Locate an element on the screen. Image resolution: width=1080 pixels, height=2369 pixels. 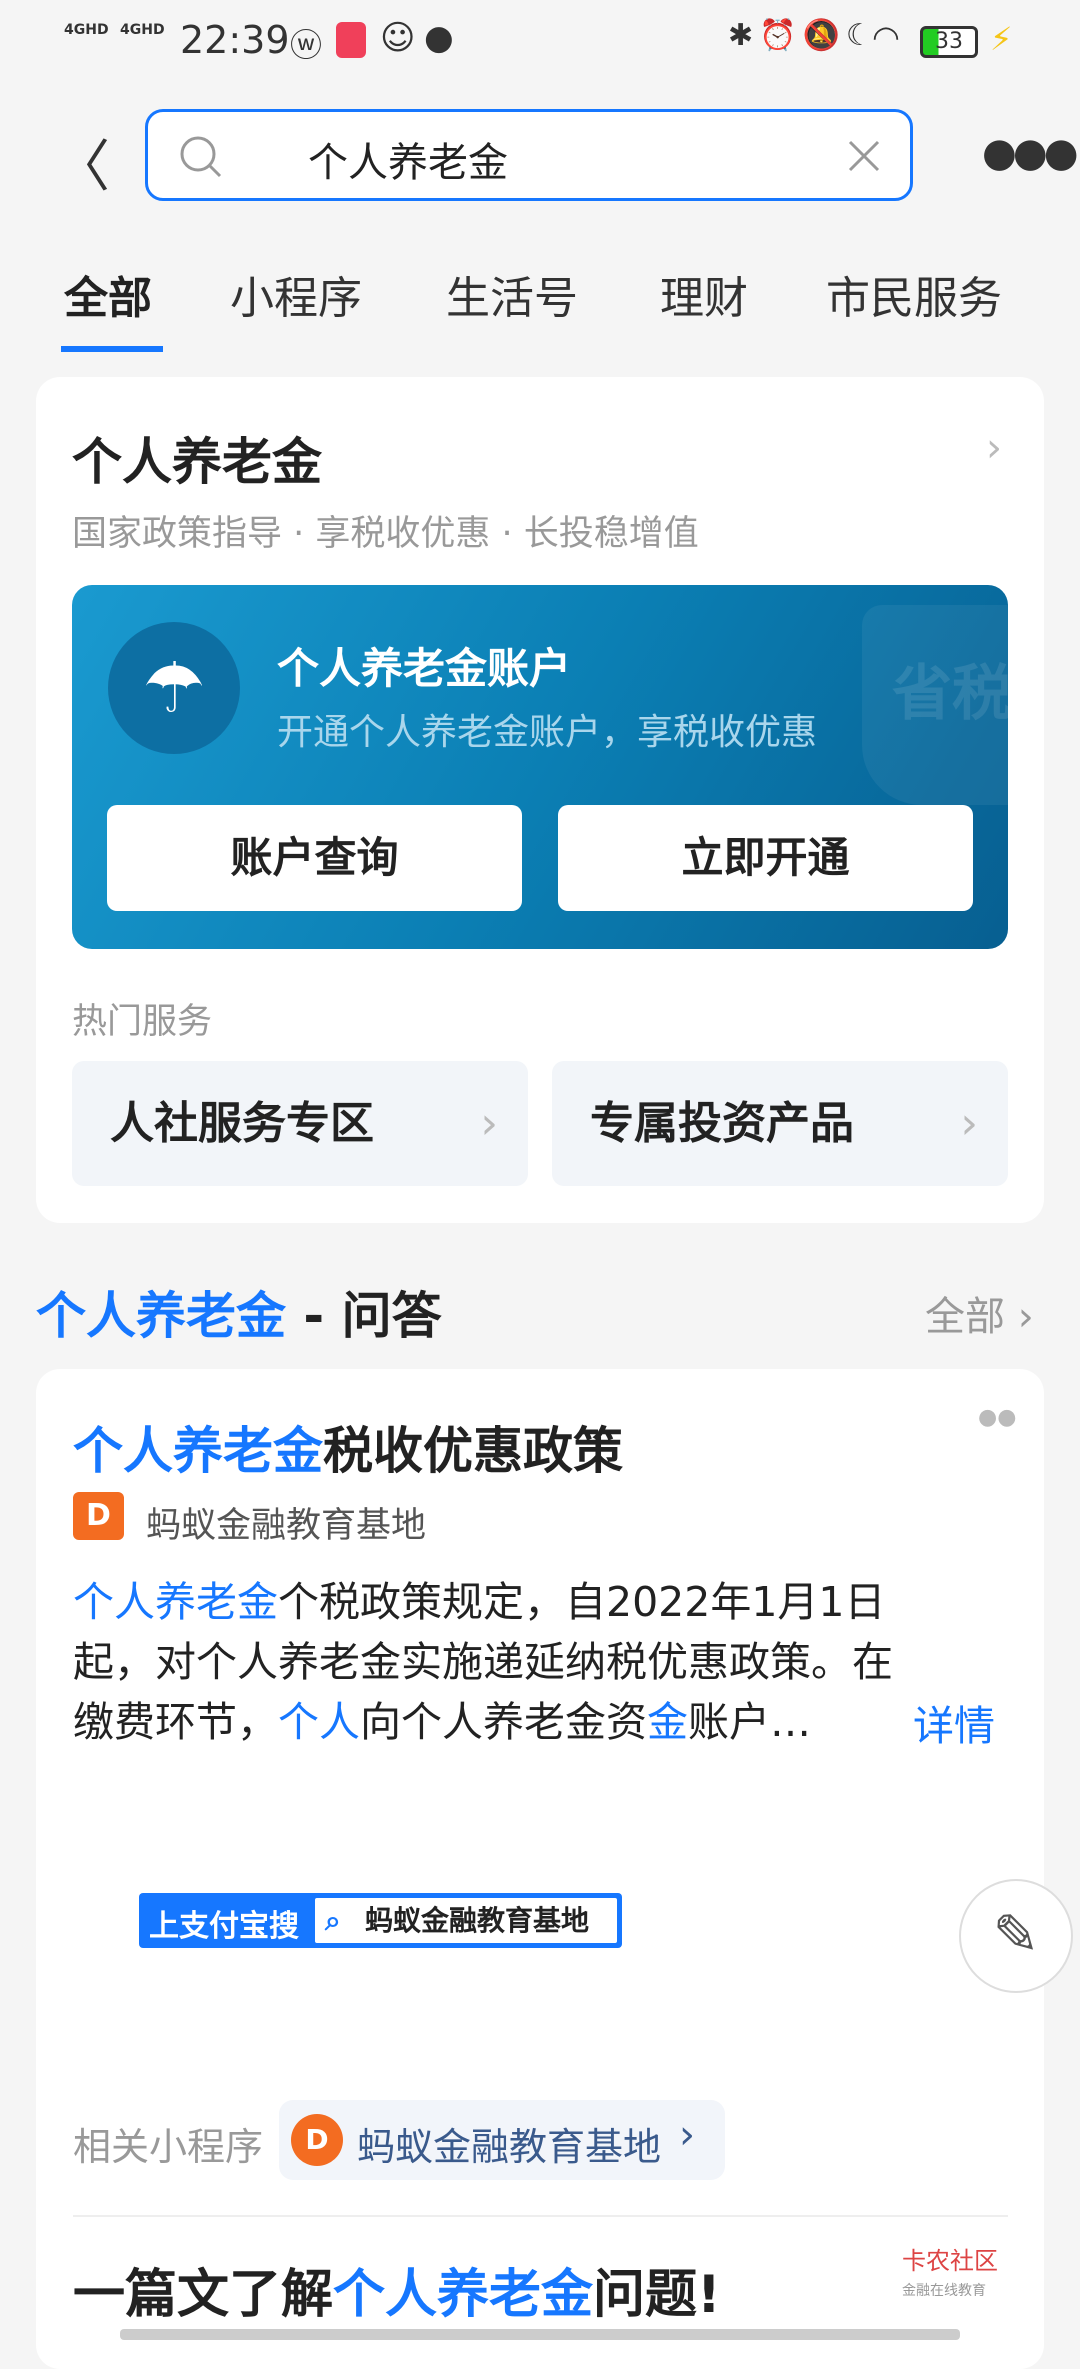
qa-title: 个人养老金税收优惠政策 is located at coordinates (348, 1447).